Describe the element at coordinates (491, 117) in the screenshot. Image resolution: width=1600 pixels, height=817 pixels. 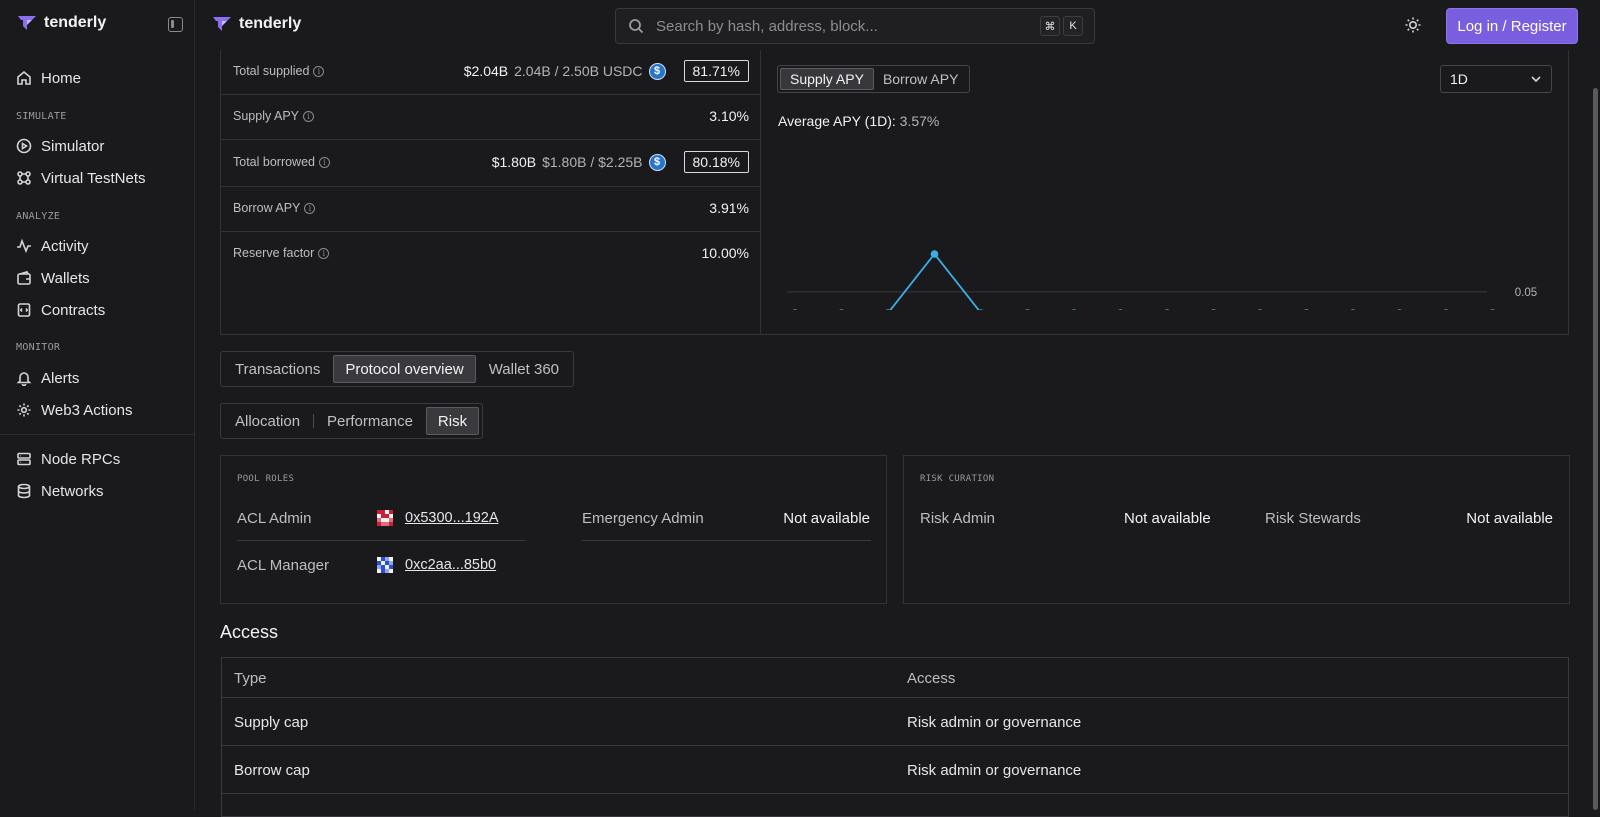
I see `stat-row-supply-apy: Supply APY i 3.10%` at that location.